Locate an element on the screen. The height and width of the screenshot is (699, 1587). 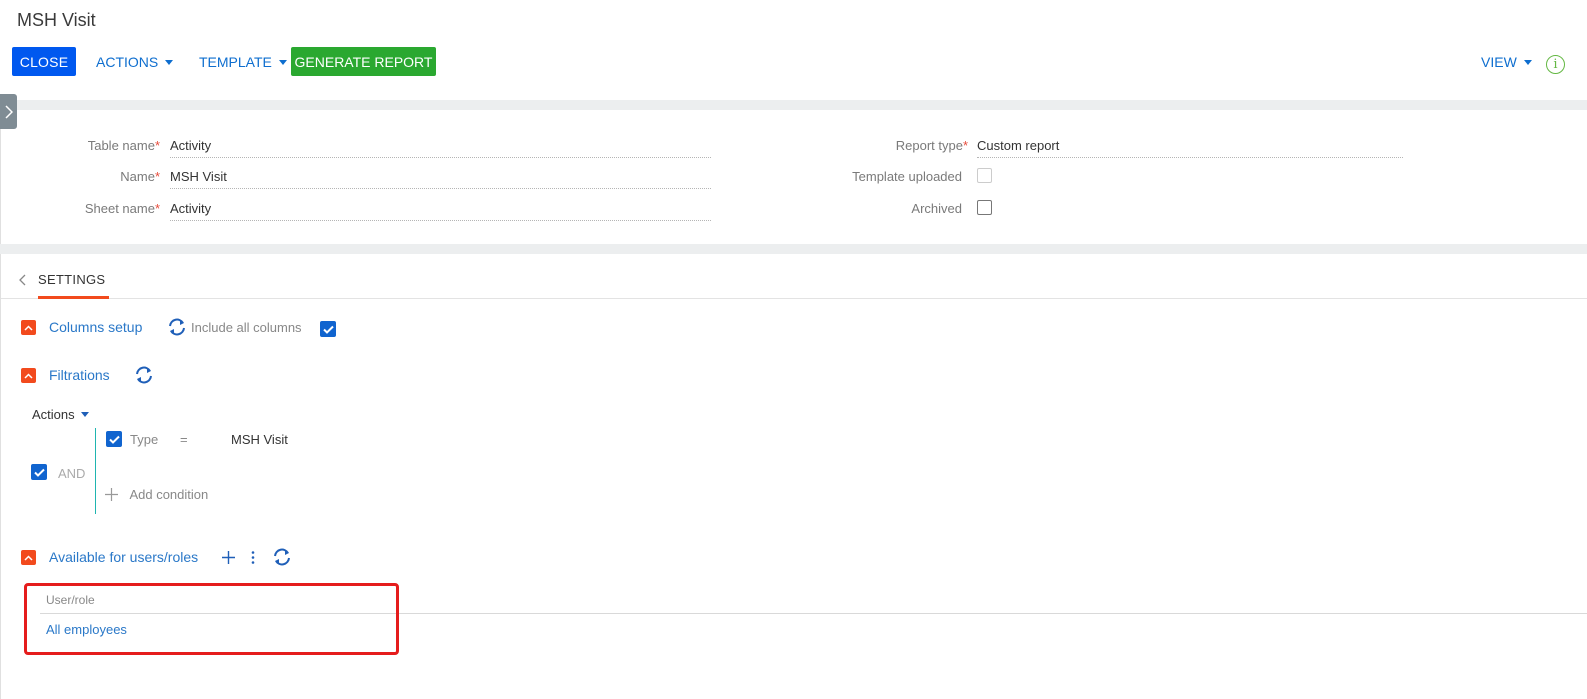
highlight-annotation-box is located at coordinates (211, 619).